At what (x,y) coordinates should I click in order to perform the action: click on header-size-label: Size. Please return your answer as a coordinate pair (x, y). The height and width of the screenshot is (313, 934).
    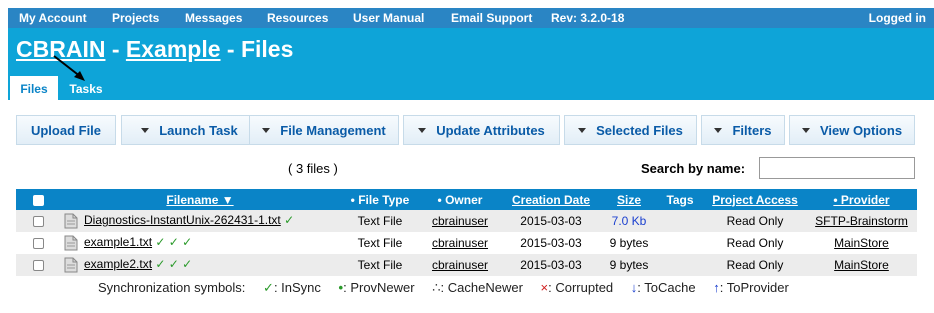
    Looking at the image, I should click on (628, 199).